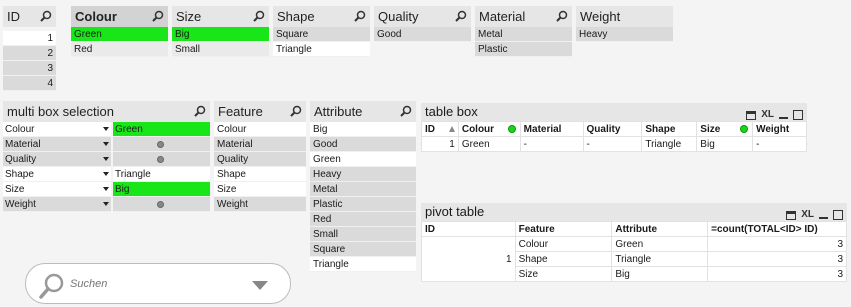 The height and width of the screenshot is (307, 851). I want to click on multibox-value-weight, so click(161, 204).